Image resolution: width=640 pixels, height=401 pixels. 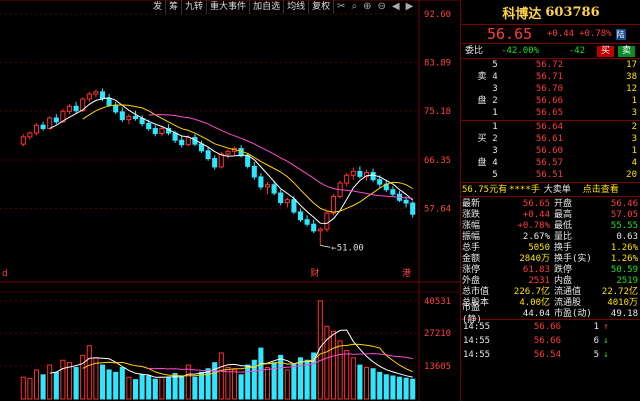 What do you see at coordinates (595, 34) in the screenshot?
I see `price-change-pct: +0.78%` at bounding box center [595, 34].